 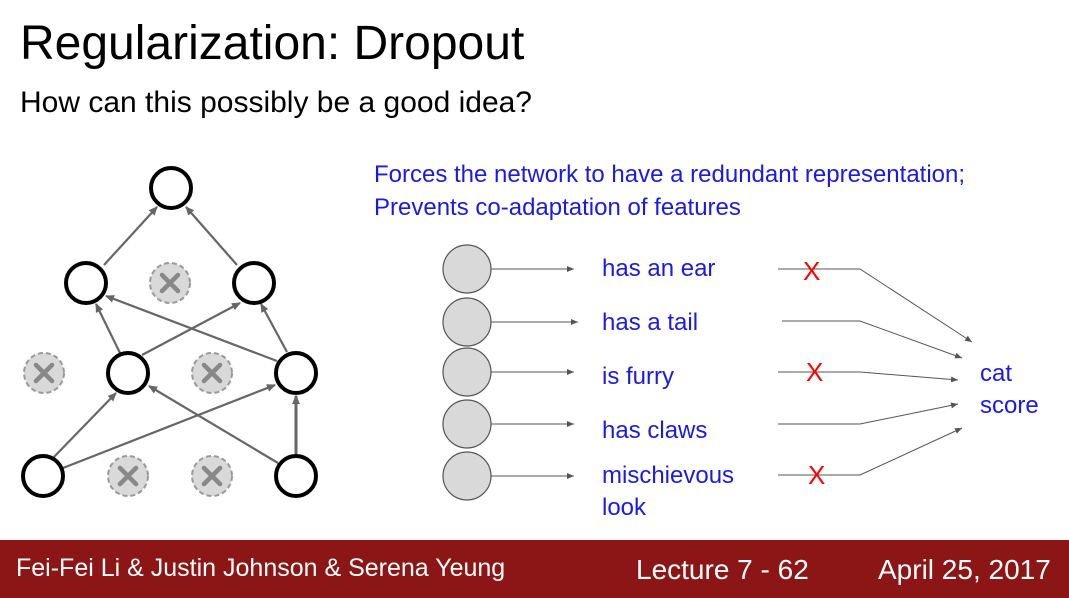 I want to click on feature-label-look: look, so click(x=624, y=507).